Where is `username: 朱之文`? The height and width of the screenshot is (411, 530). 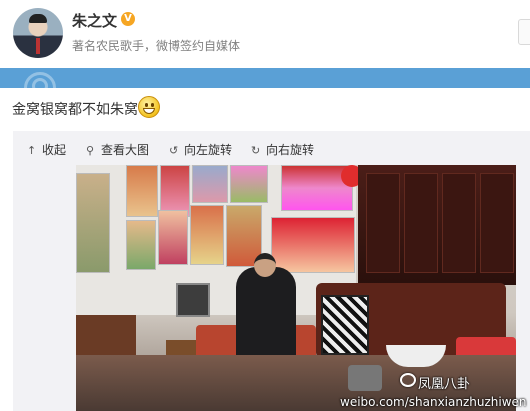 username: 朱之文 is located at coordinates (94, 20).